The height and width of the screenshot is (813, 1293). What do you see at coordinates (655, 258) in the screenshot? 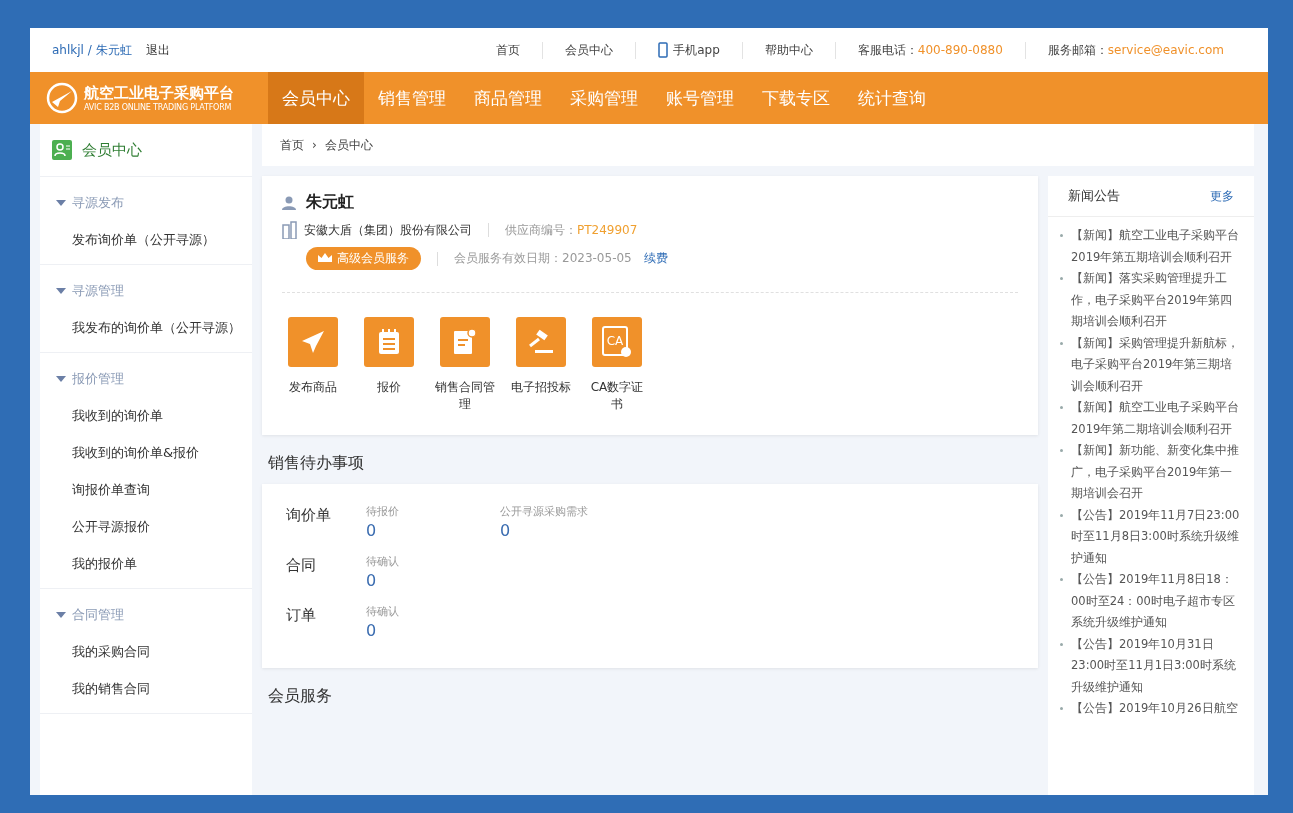
I see `renew-link: 续费` at bounding box center [655, 258].